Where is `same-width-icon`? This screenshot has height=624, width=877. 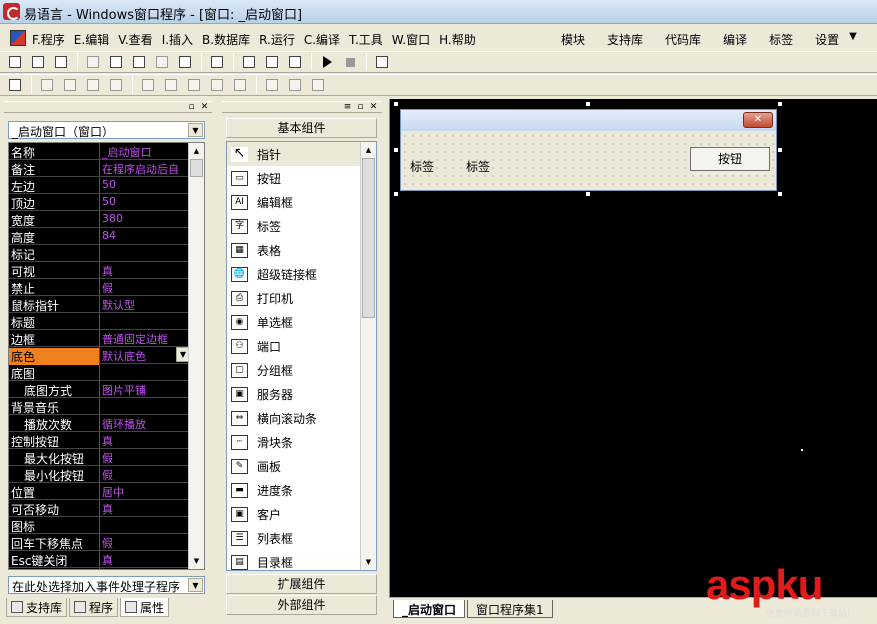 same-width-icon is located at coordinates (194, 85).